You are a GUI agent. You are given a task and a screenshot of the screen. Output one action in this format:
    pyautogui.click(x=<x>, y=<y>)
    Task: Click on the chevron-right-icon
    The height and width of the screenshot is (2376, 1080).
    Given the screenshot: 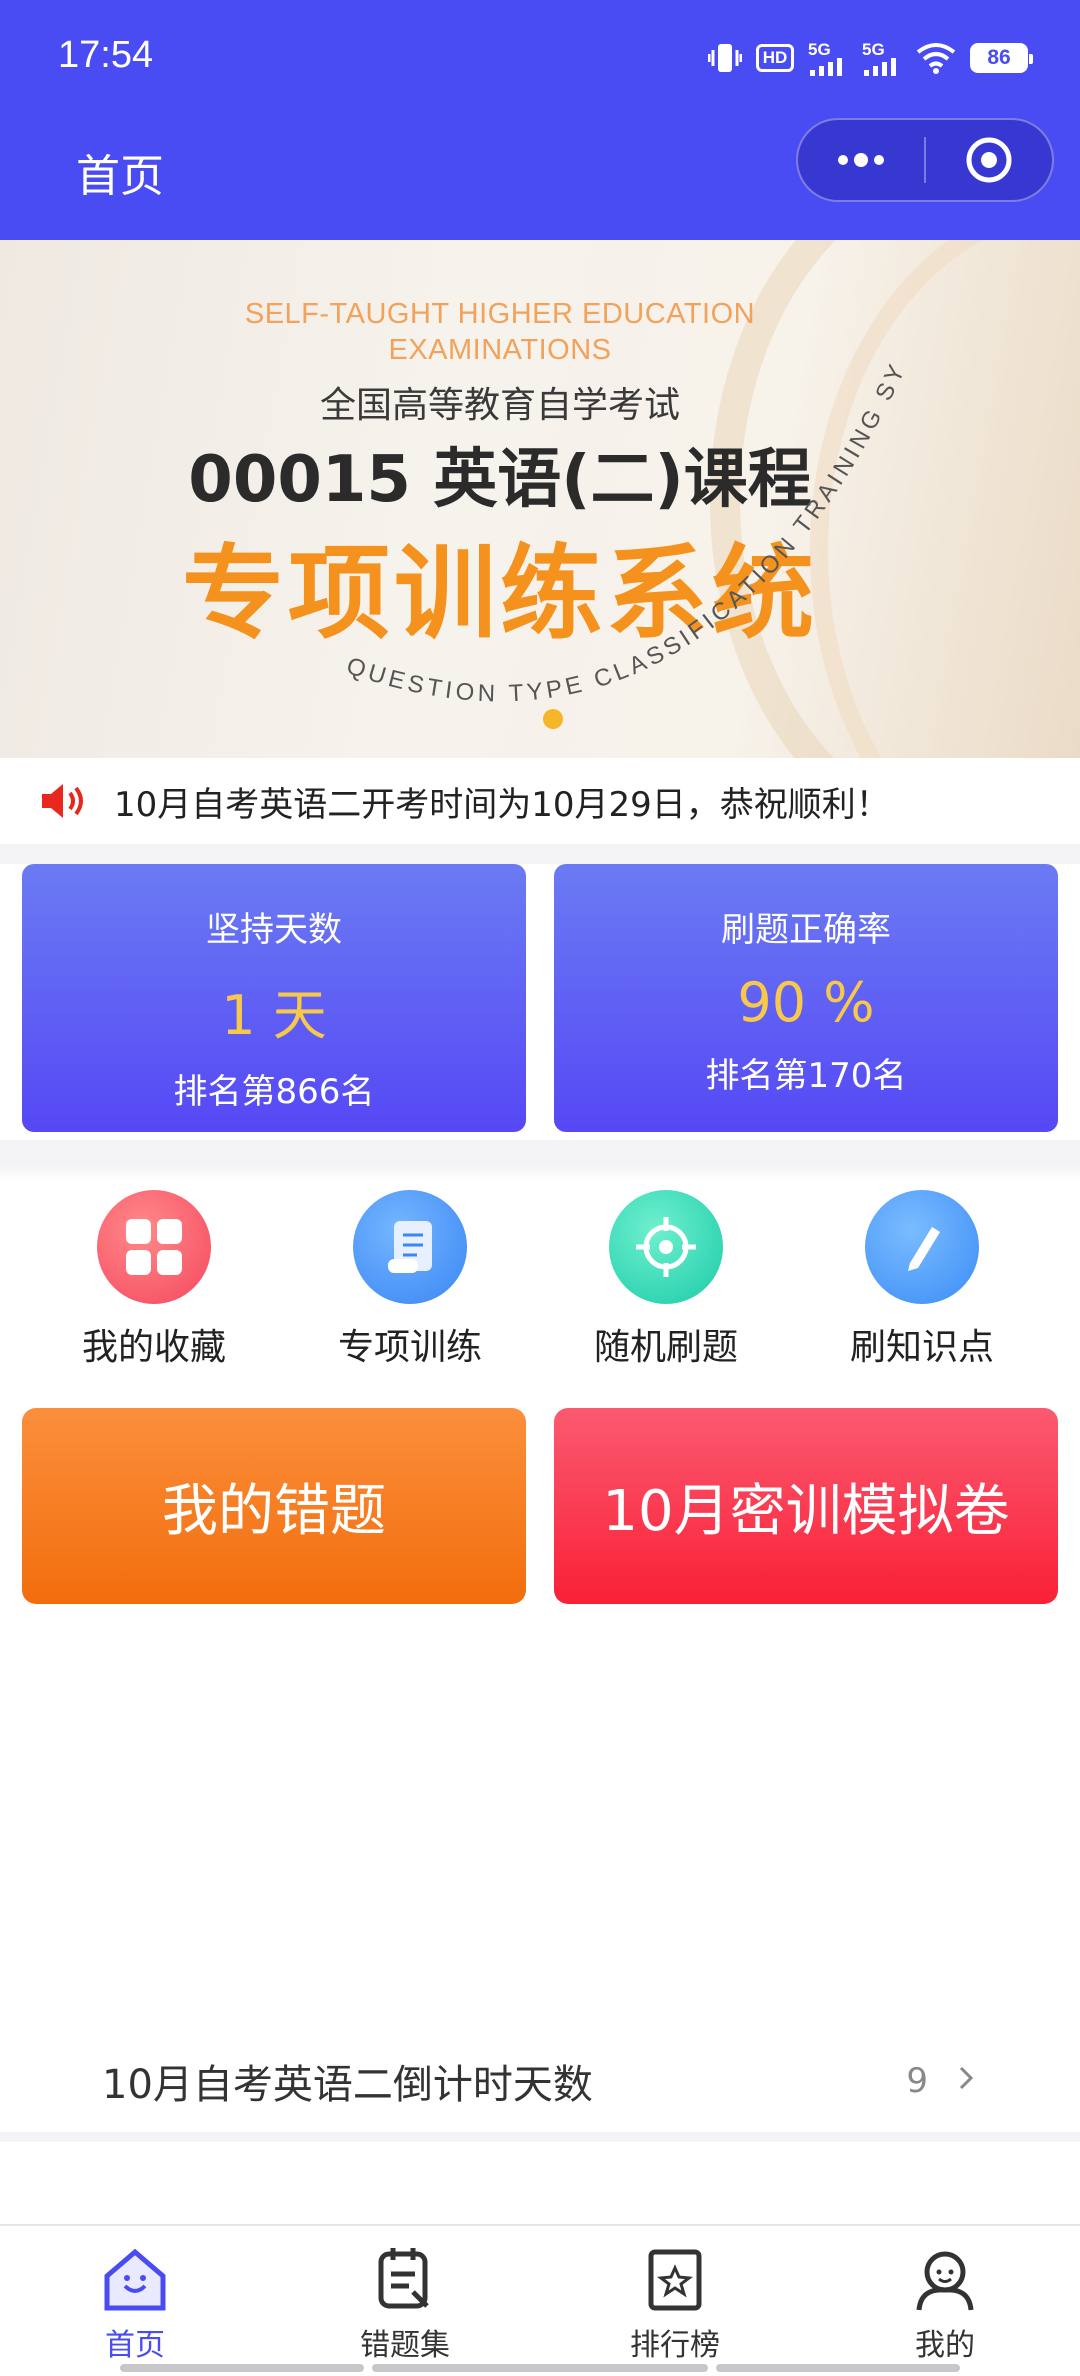 What is the action you would take?
    pyautogui.click(x=966, y=2081)
    